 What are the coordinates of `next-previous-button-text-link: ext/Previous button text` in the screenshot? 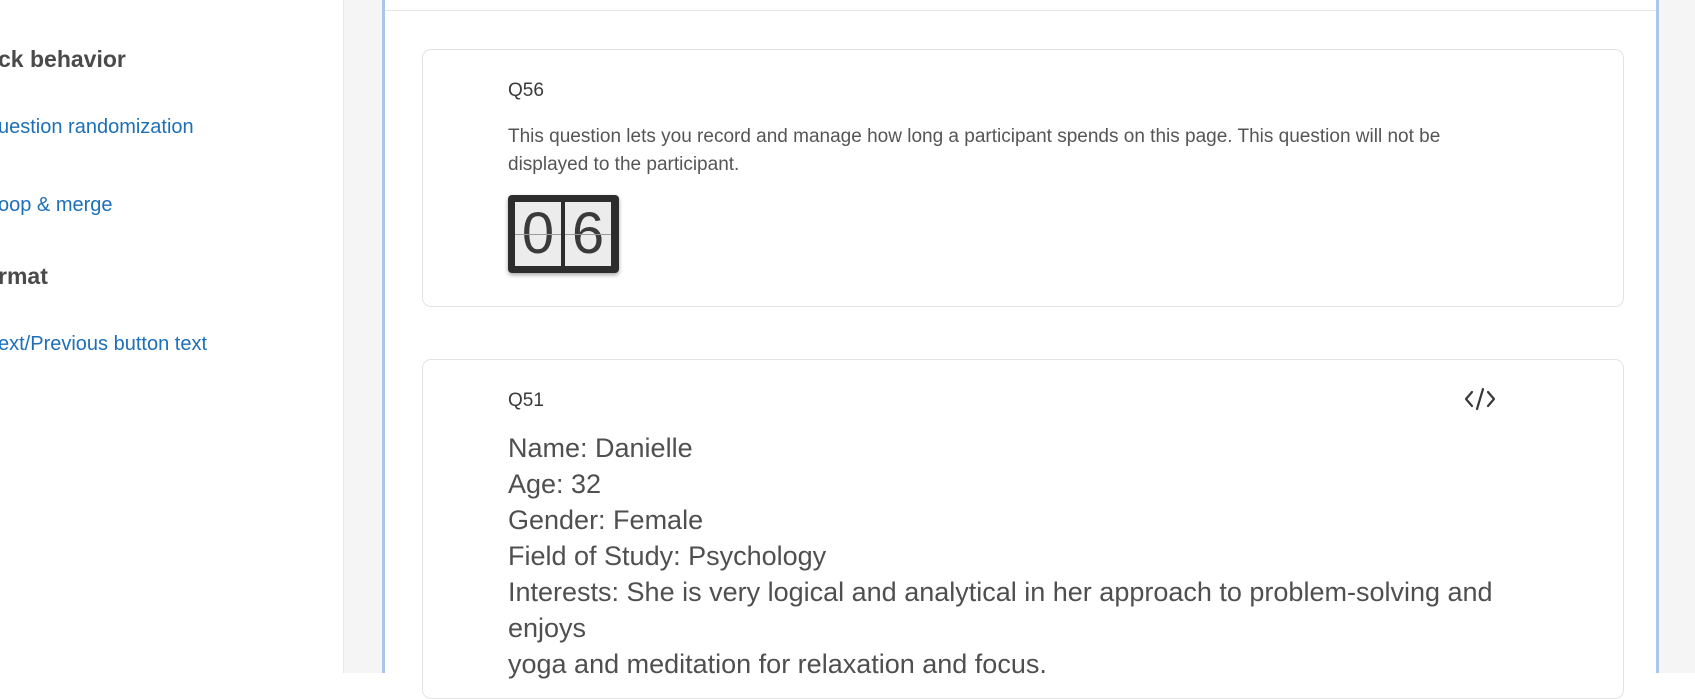 It's located at (103, 344).